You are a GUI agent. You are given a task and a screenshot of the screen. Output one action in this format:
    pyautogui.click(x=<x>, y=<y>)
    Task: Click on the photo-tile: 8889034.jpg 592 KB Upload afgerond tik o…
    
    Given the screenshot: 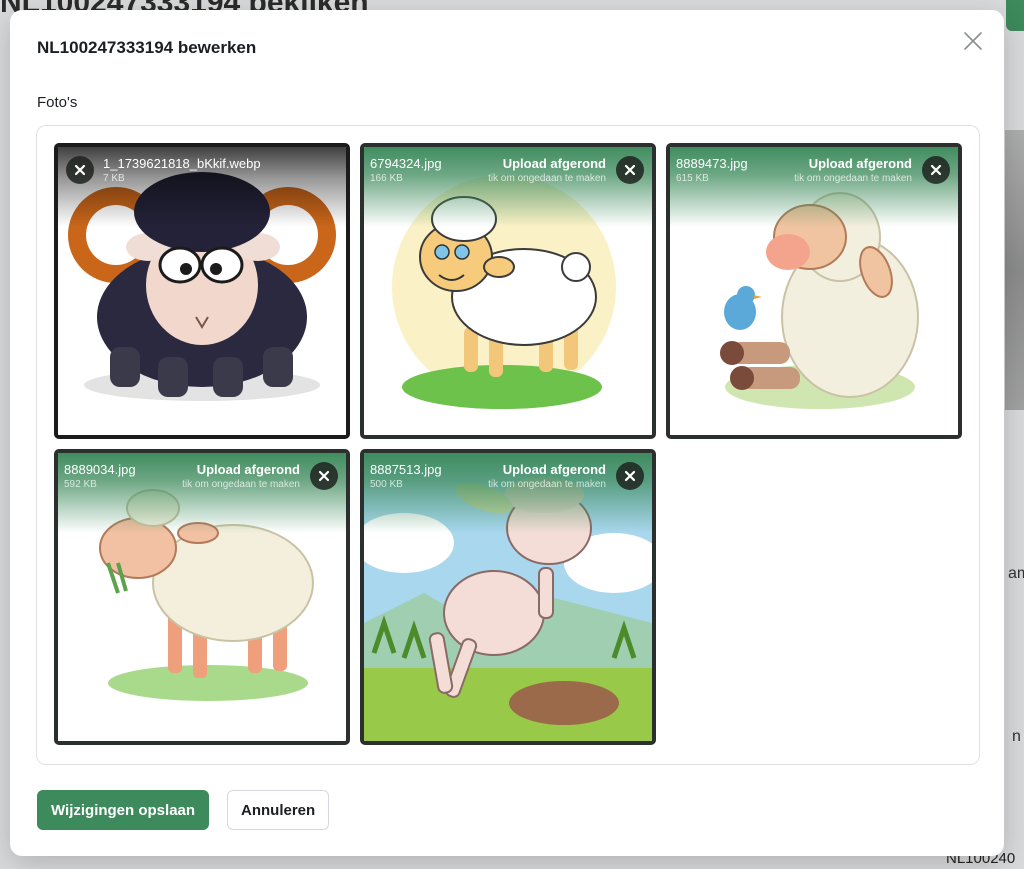 What is the action you would take?
    pyautogui.click(x=202, y=597)
    